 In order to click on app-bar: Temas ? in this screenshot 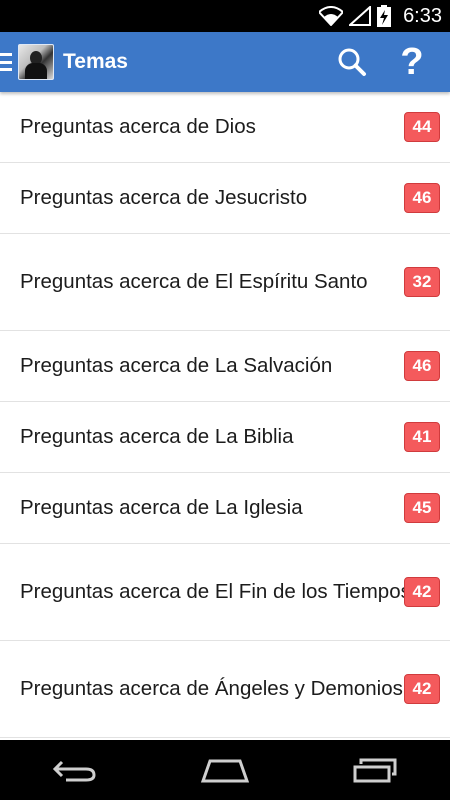, I will do `click(225, 62)`.